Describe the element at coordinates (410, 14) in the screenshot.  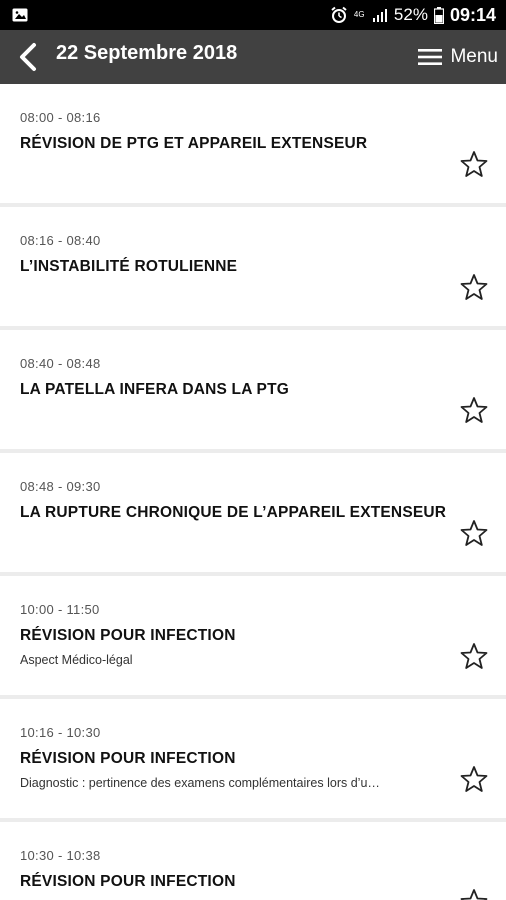
I see `battery-percent: 52%` at that location.